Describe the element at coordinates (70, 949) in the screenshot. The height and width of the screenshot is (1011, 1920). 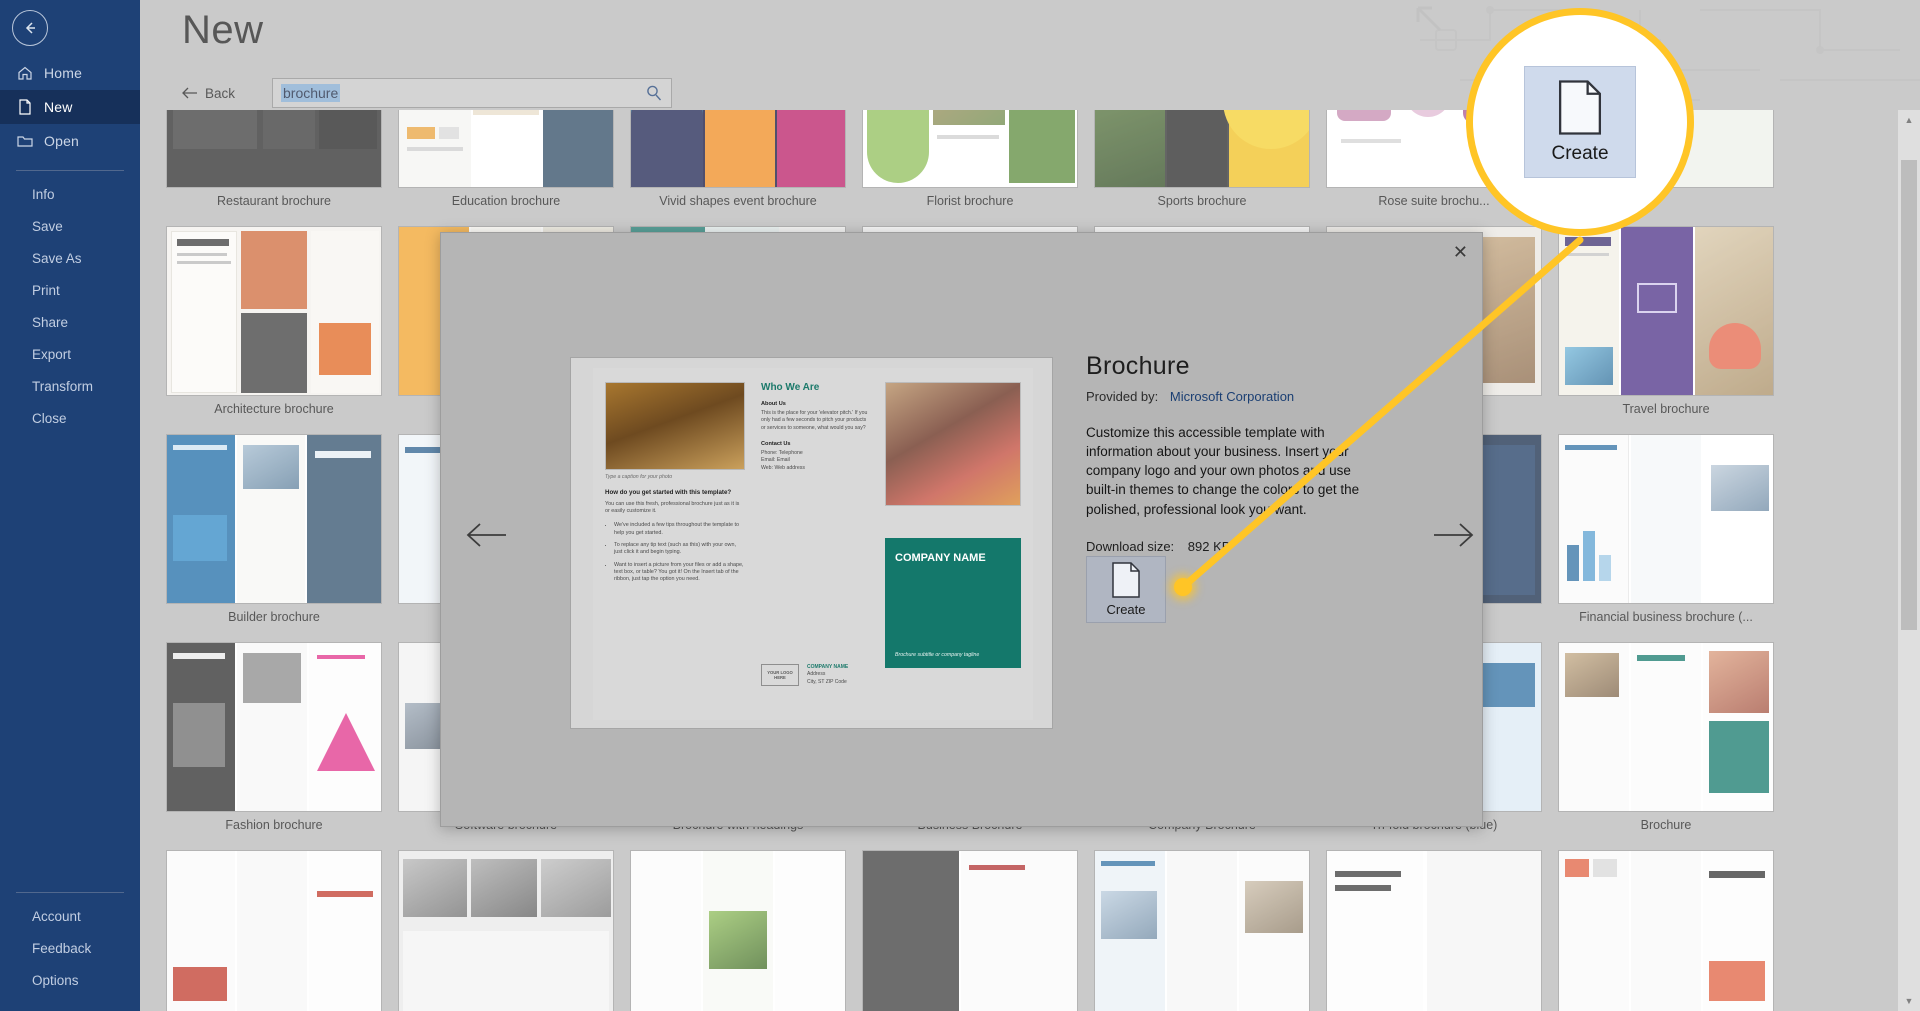
I see `sidebar-item-feedback: Feedback` at that location.